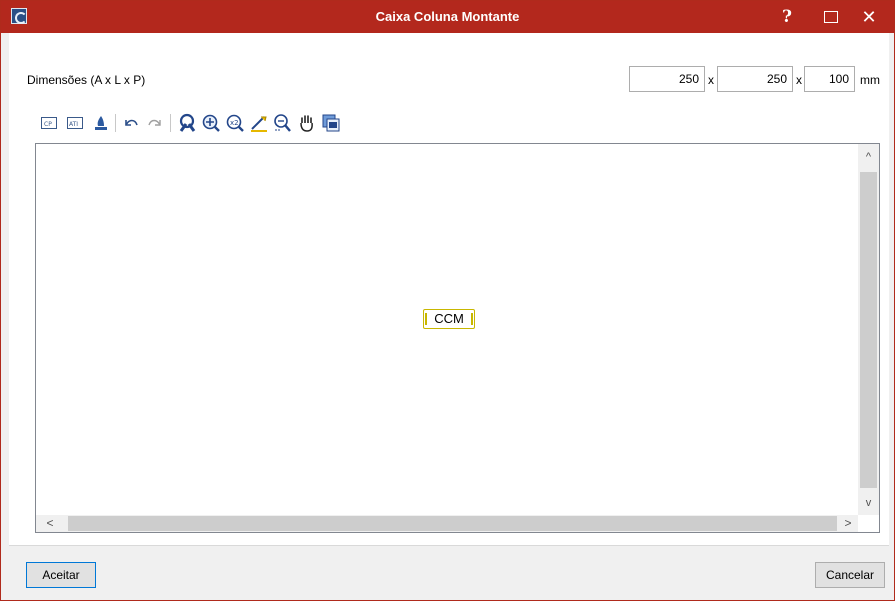  I want to click on accept-button: Aceitar, so click(61, 575).